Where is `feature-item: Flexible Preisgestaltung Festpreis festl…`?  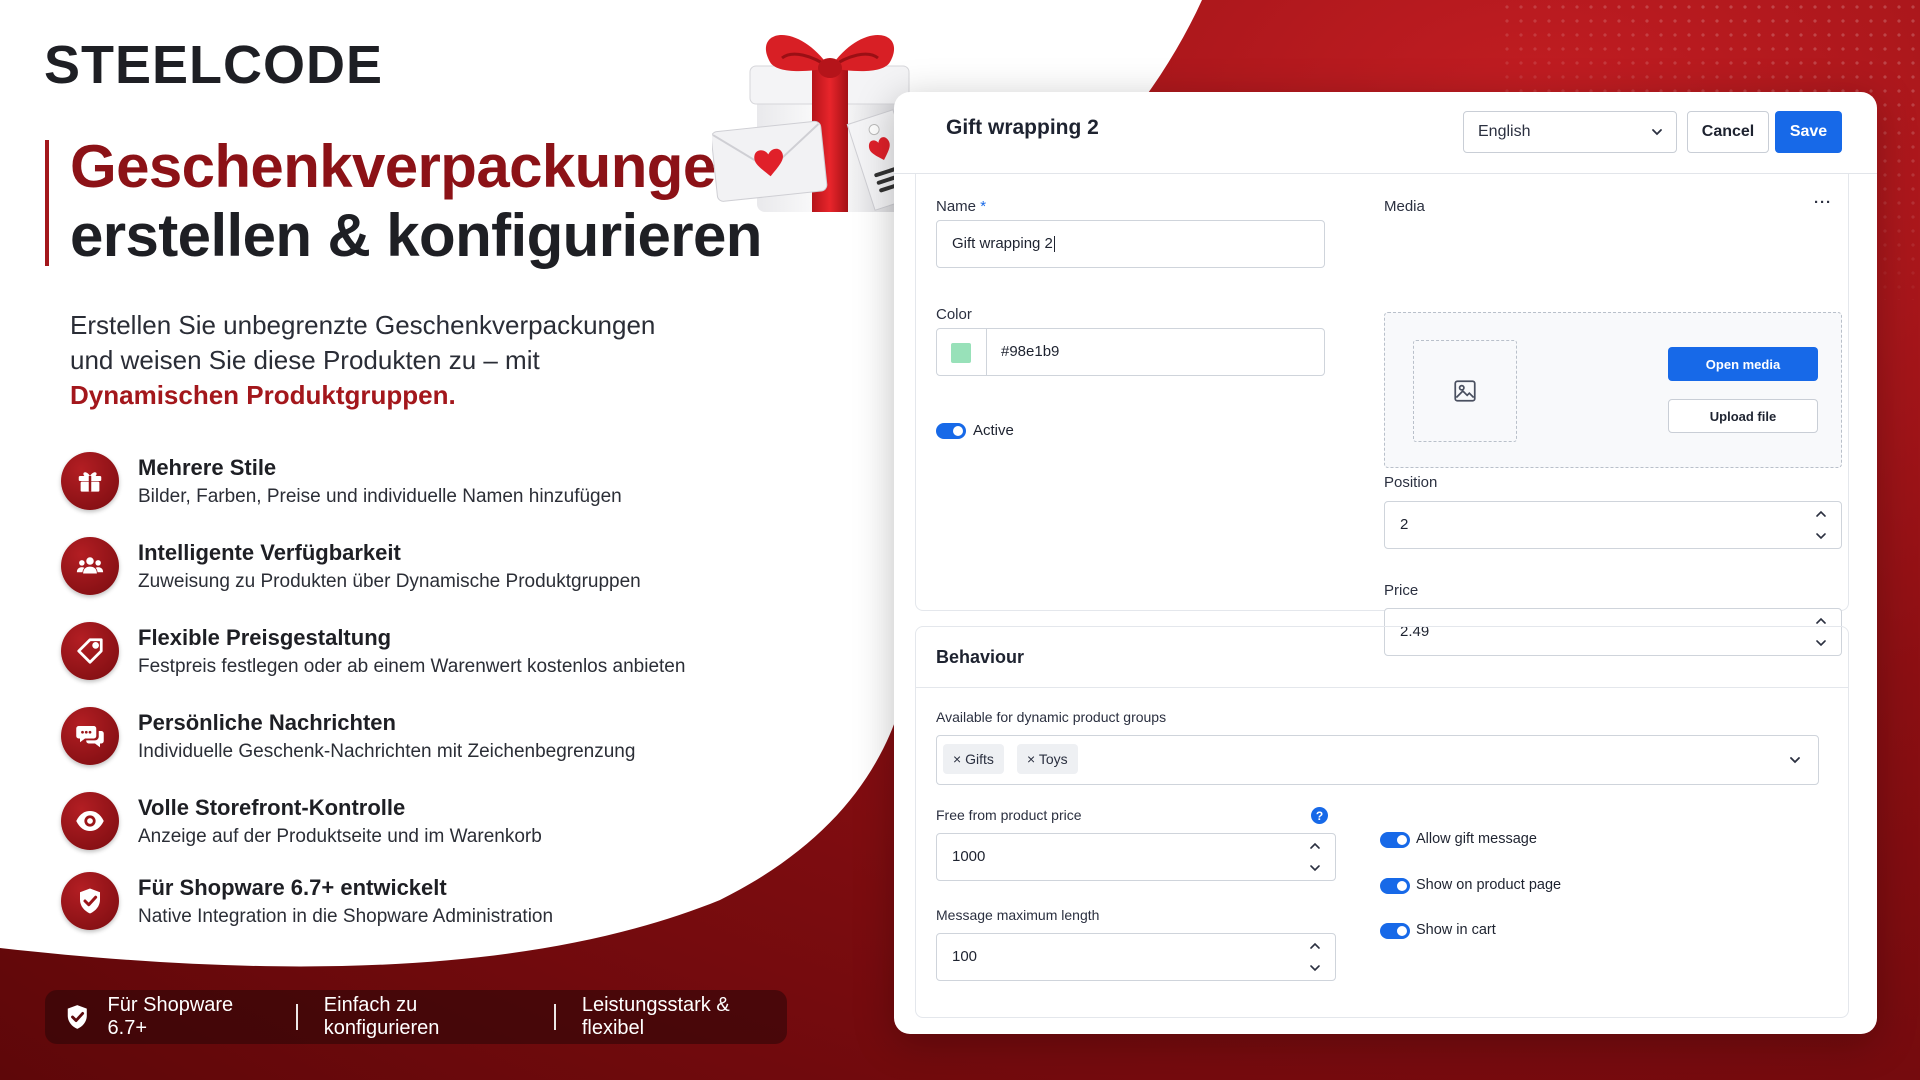
feature-item: Flexible Preisgestaltung Festpreis festl… is located at coordinates (411, 662).